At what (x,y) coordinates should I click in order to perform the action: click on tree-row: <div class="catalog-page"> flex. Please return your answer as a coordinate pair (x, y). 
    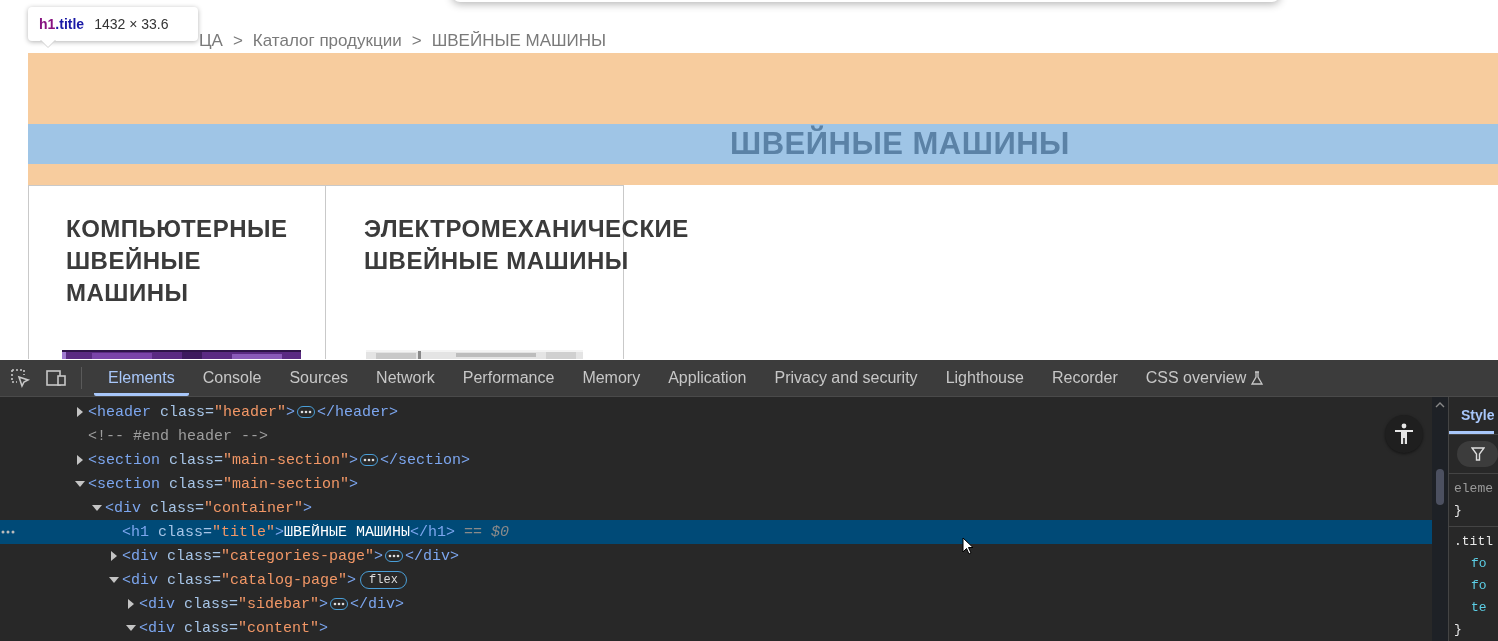
    Looking at the image, I should click on (716, 580).